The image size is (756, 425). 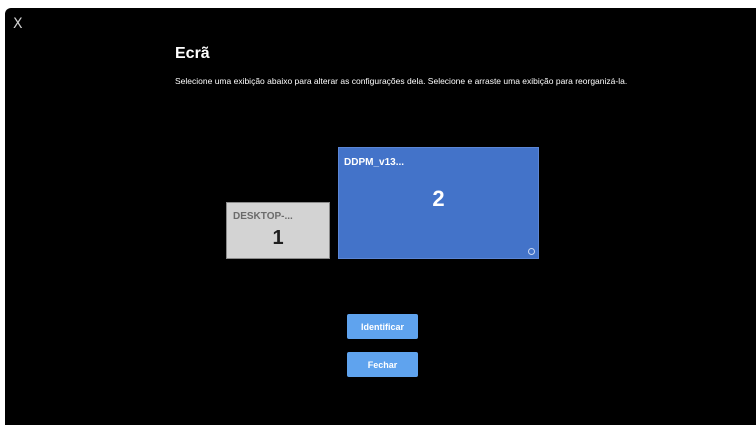 I want to click on display-1-tile: DESKTOP-... 1, so click(x=278, y=230).